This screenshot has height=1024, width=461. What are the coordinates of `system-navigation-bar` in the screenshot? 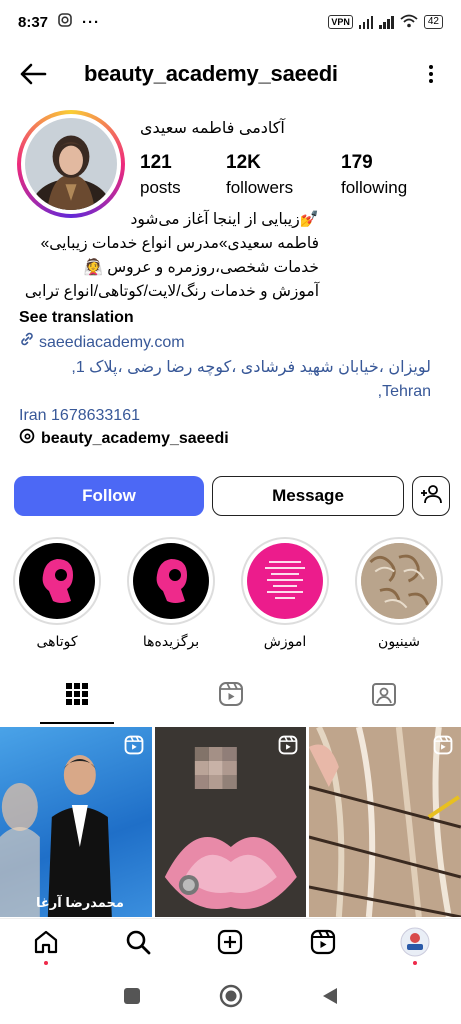 It's located at (230, 998).